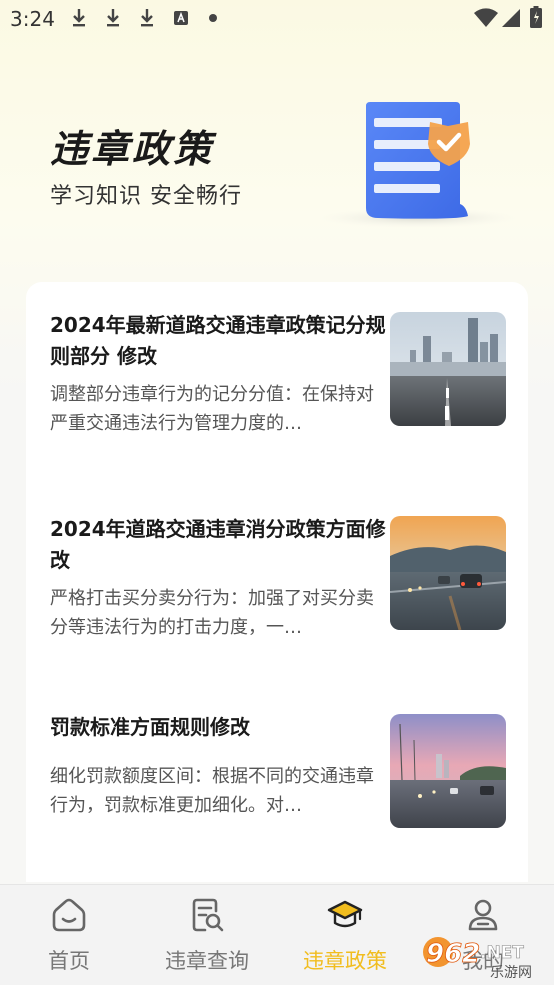 The width and height of the screenshot is (554, 985). What do you see at coordinates (483, 915) in the screenshot?
I see `user-icon` at bounding box center [483, 915].